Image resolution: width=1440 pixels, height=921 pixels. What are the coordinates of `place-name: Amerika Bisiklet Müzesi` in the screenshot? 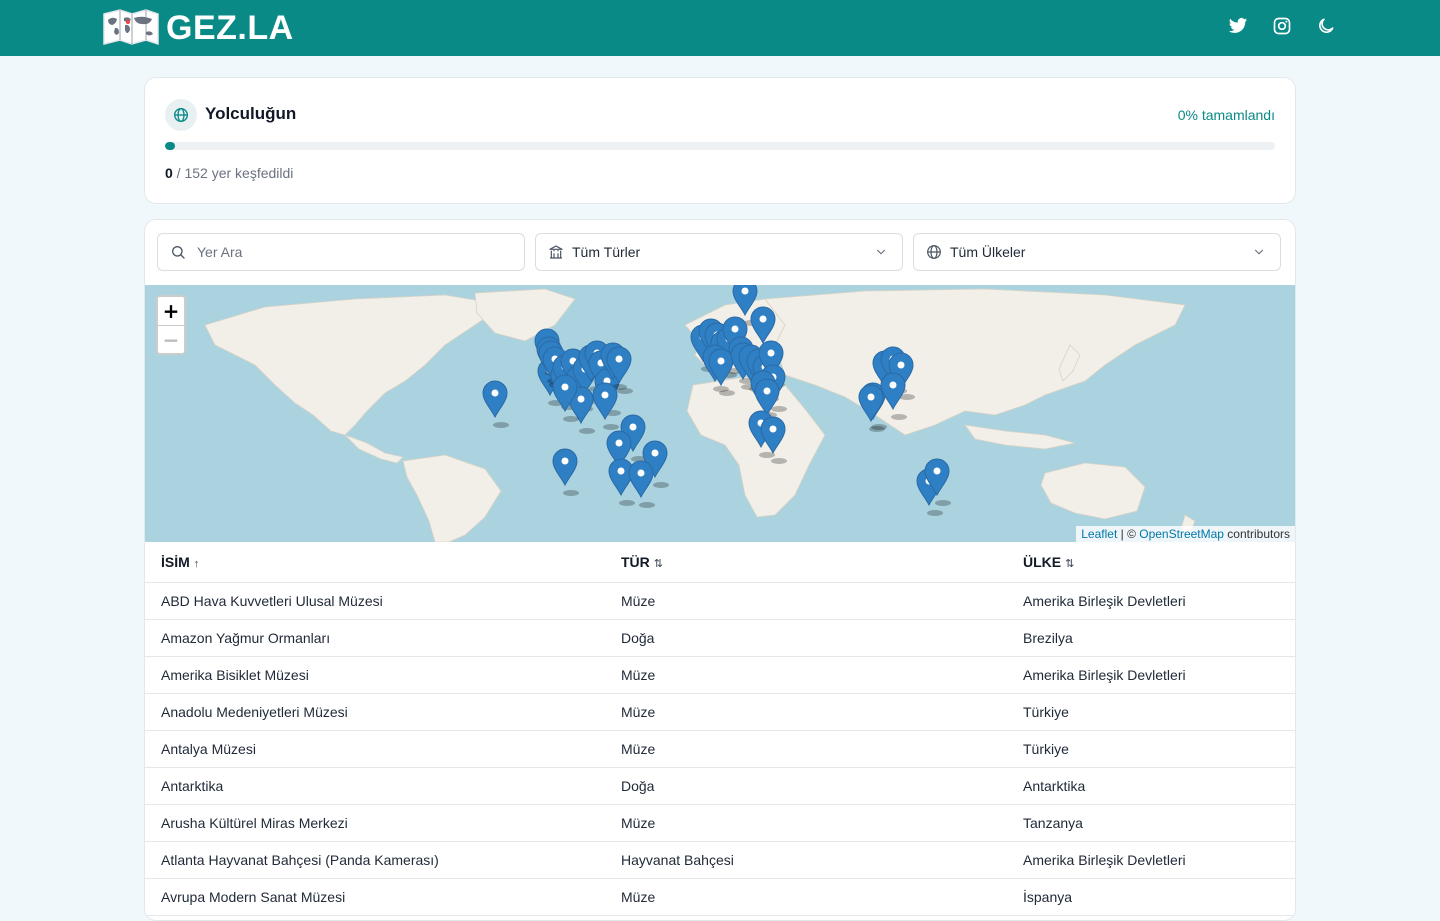 It's located at (375, 675).